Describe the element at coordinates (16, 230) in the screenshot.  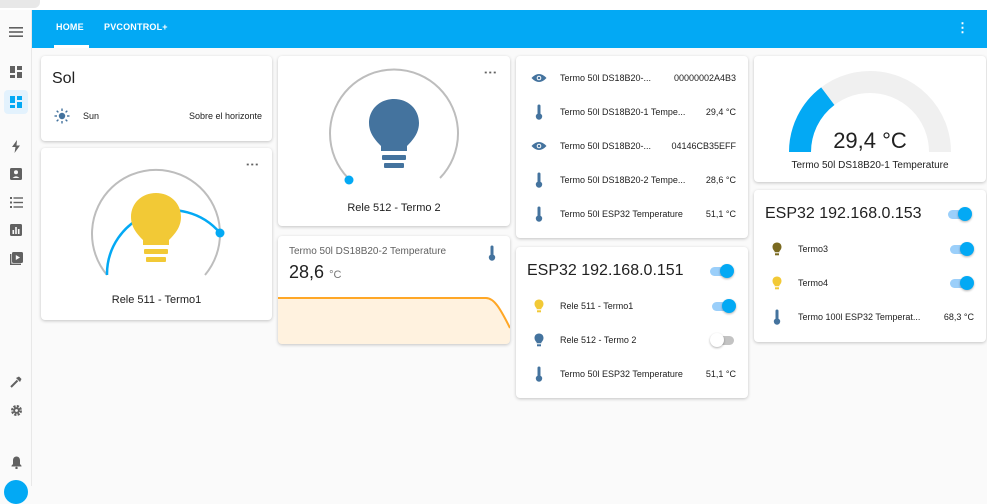
I see `history-icon` at that location.